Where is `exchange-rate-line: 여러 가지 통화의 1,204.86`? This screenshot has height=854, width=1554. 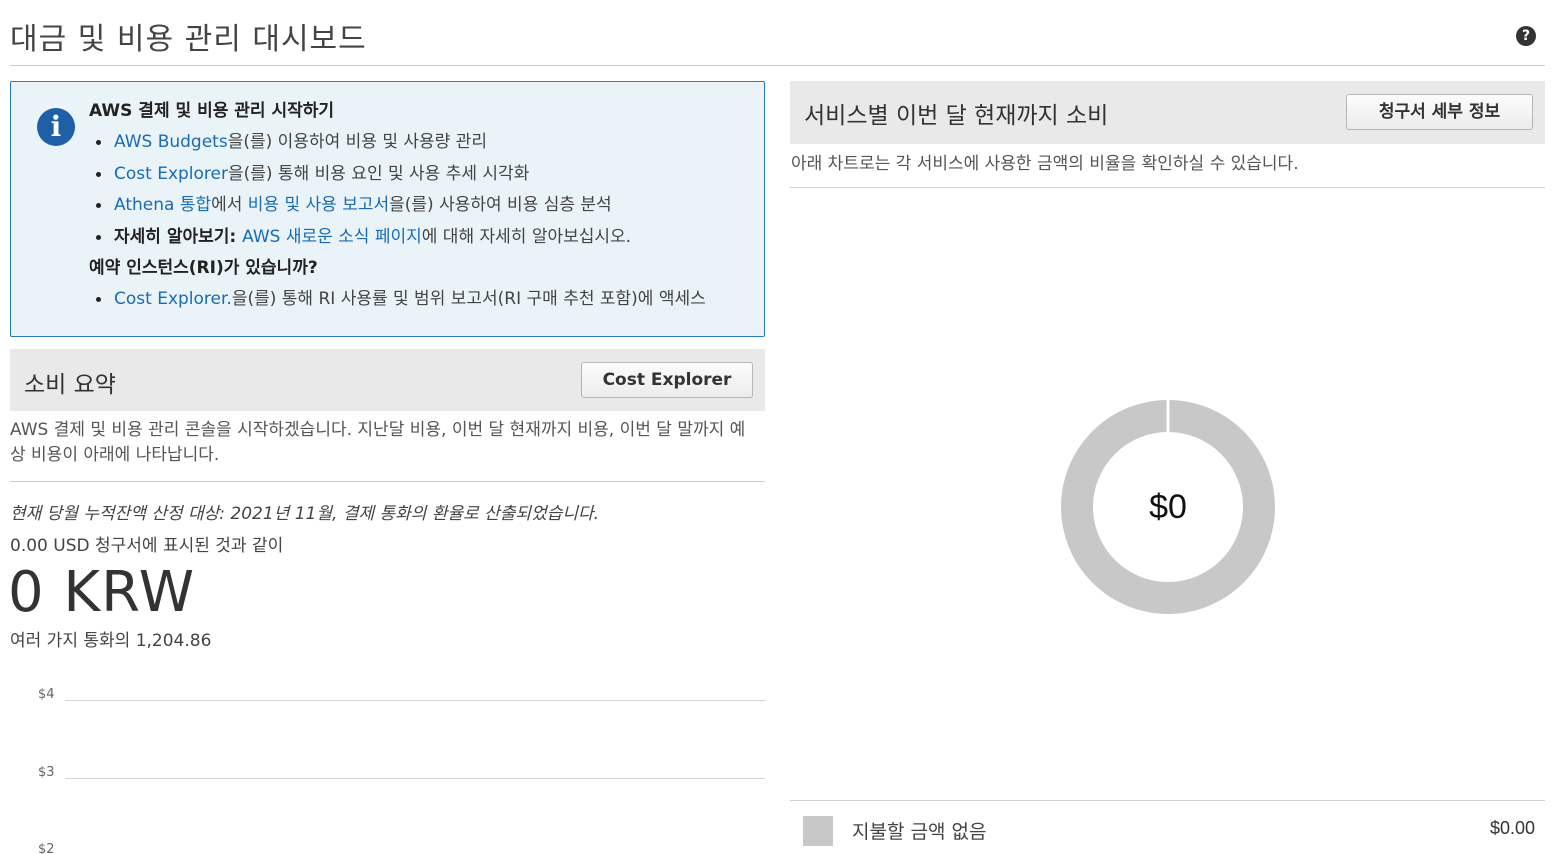 exchange-rate-line: 여러 가지 통화의 1,204.86 is located at coordinates (111, 641).